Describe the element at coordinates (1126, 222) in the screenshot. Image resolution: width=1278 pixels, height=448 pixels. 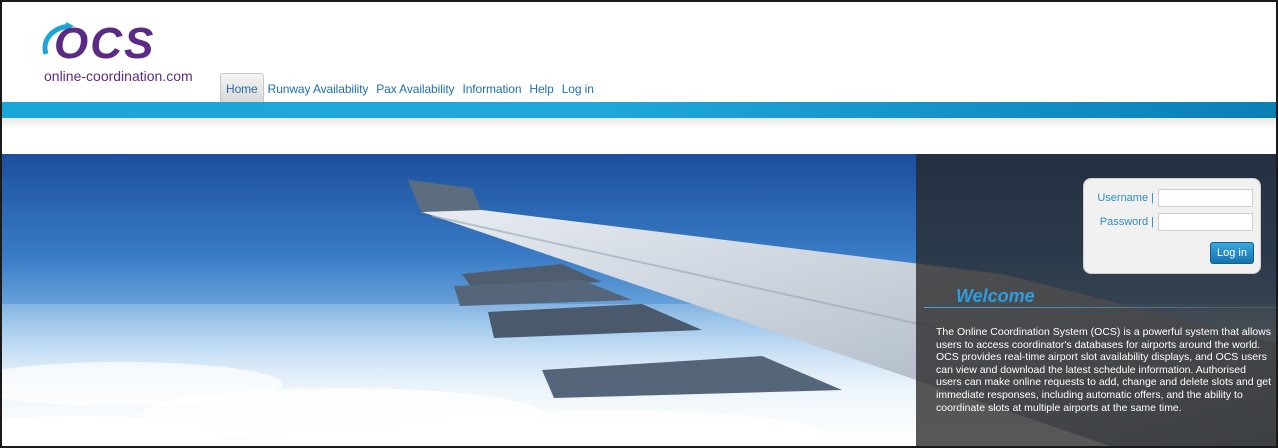
I see `password-label: Password |` at that location.